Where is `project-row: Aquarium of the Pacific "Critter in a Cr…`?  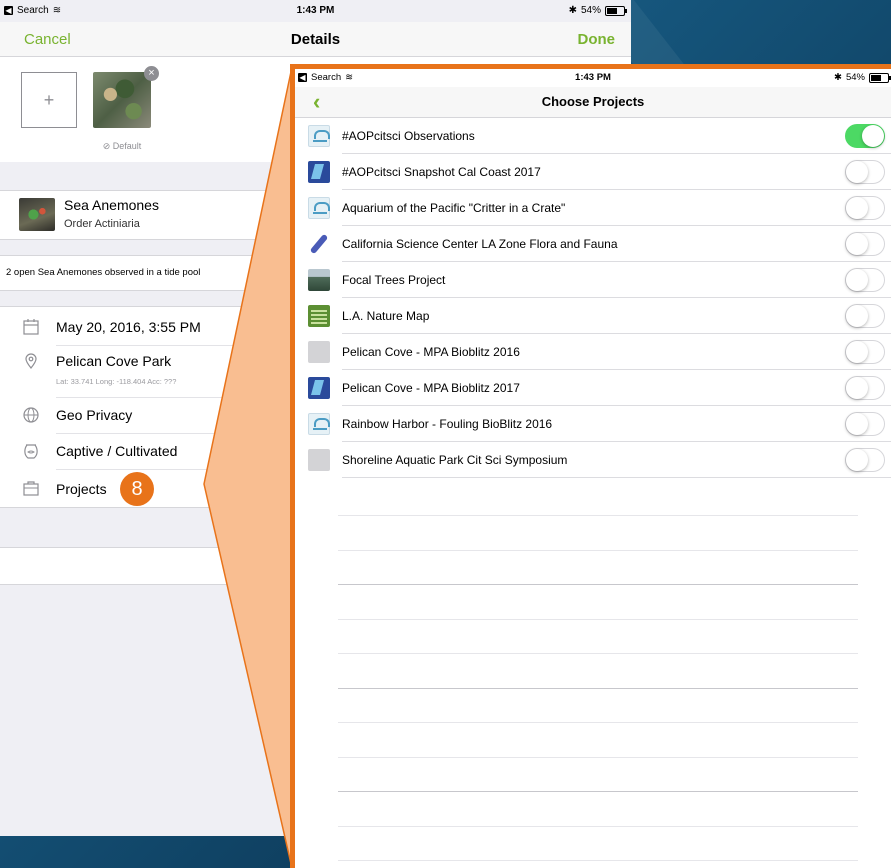 project-row: Aquarium of the Pacific "Critter in a Cr… is located at coordinates (593, 208).